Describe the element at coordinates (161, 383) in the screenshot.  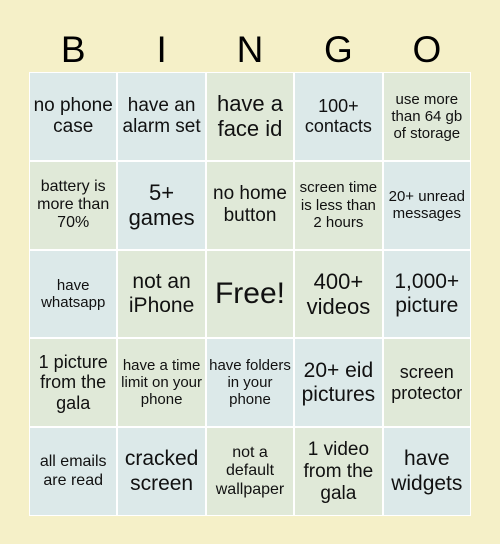
I see `bingo-cell: have a time limit on your phone` at that location.